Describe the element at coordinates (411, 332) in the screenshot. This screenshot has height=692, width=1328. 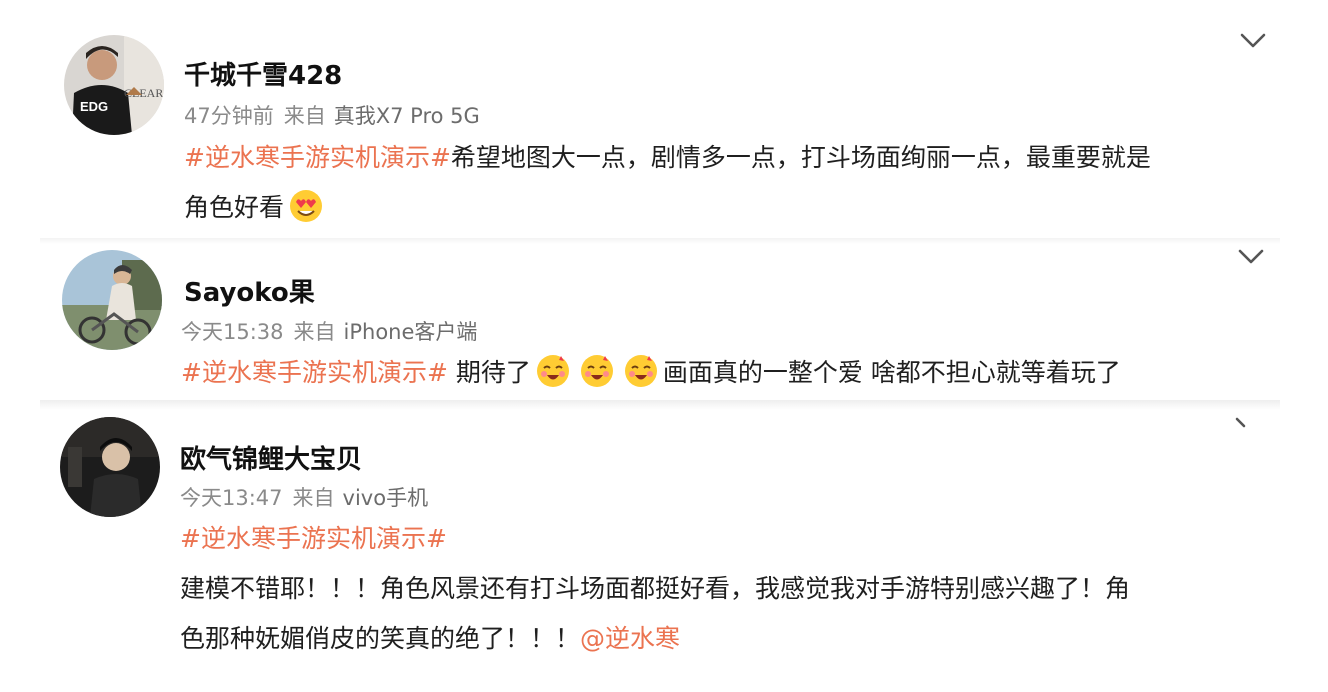
I see `source-device: iPhone客户端` at that location.